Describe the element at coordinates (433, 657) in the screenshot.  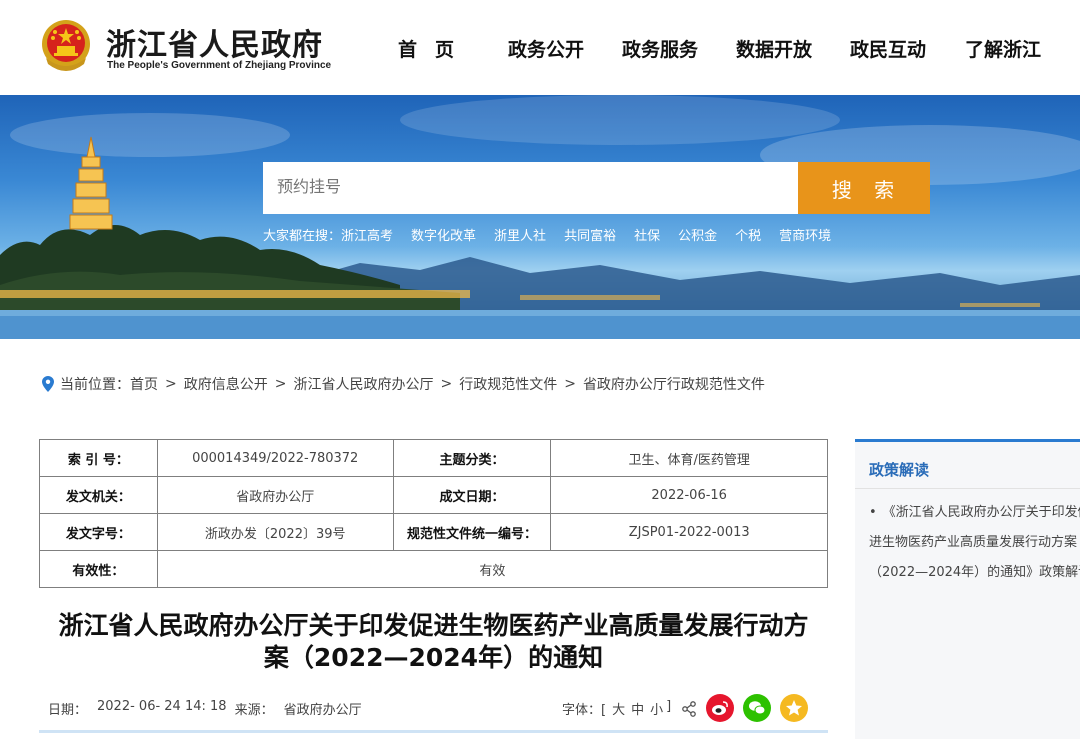
I see `document-title-line: 案（2022—2024年）的通知` at that location.